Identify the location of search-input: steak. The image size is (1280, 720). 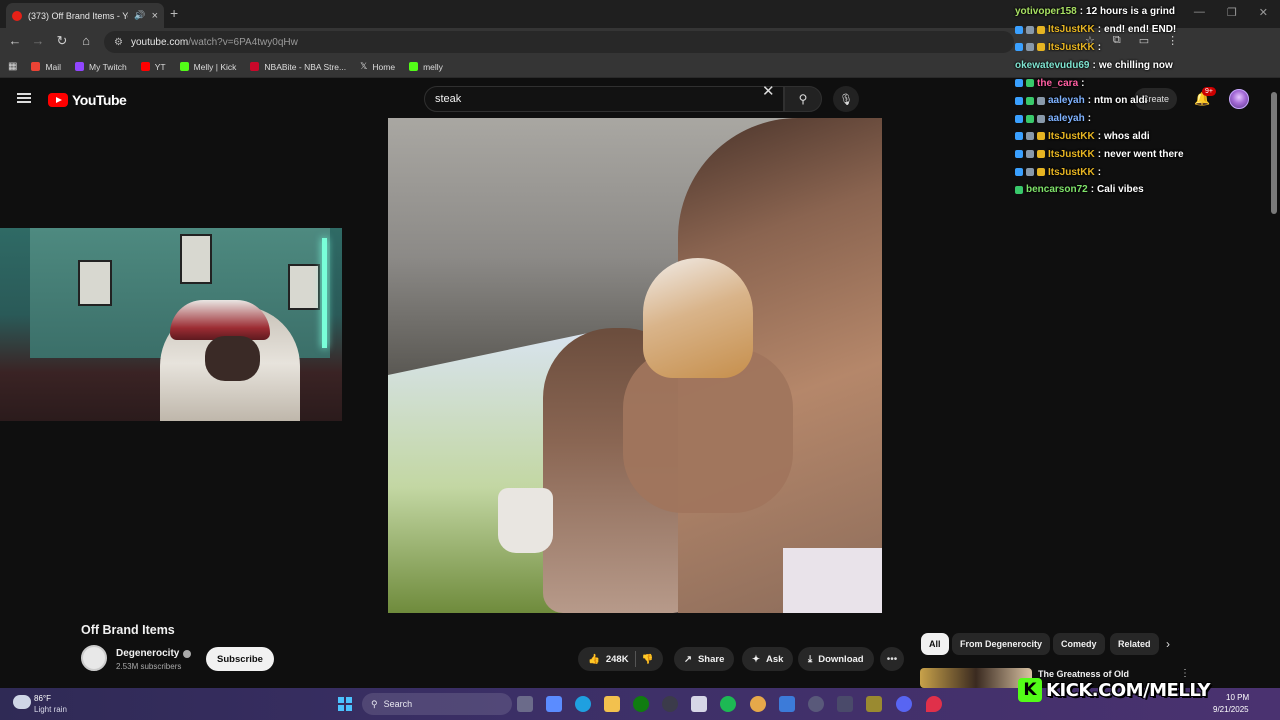
(604, 99).